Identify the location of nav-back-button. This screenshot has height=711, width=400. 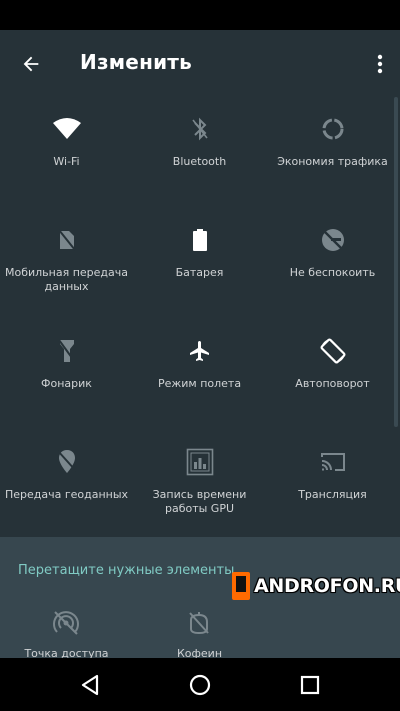
(90, 685).